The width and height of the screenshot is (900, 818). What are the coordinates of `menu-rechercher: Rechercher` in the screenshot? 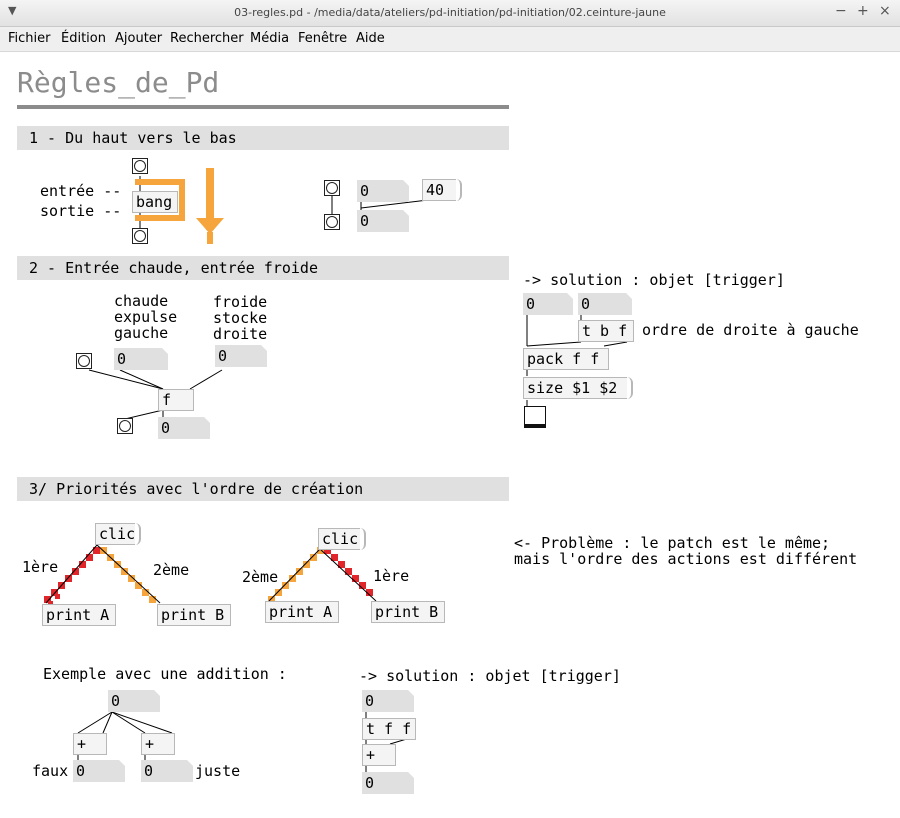 It's located at (207, 38).